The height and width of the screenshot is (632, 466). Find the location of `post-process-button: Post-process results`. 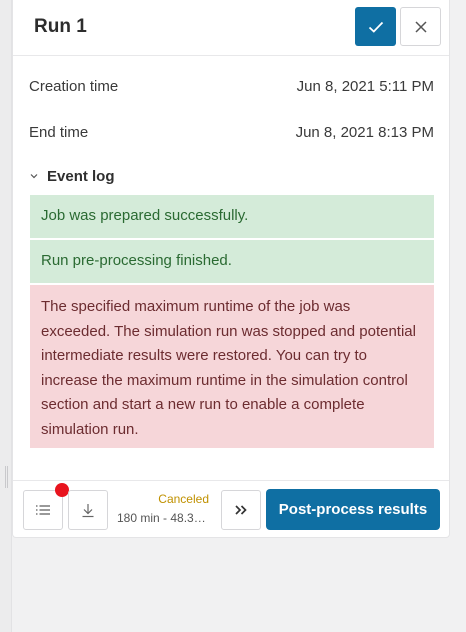

post-process-button: Post-process results is located at coordinates (353, 509).